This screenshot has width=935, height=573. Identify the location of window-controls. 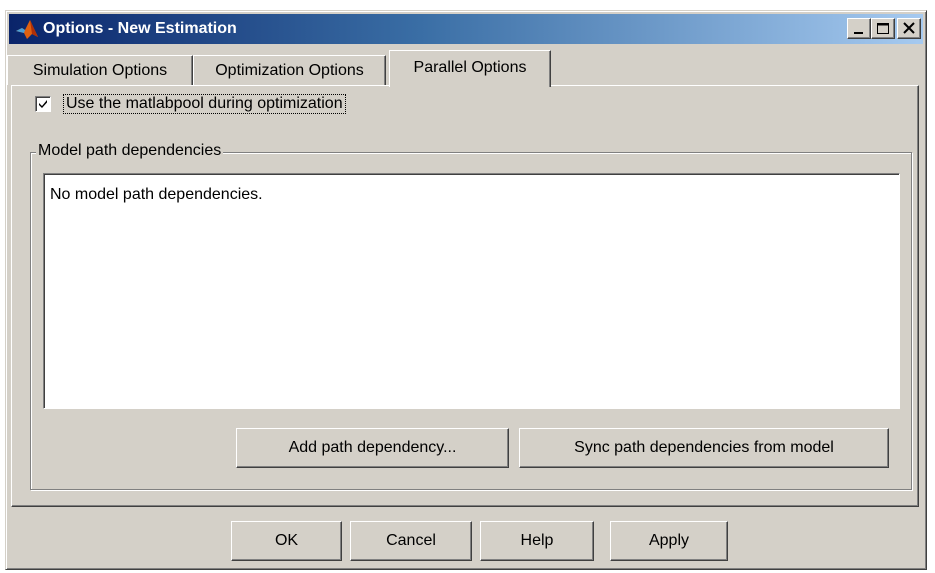
(884, 28).